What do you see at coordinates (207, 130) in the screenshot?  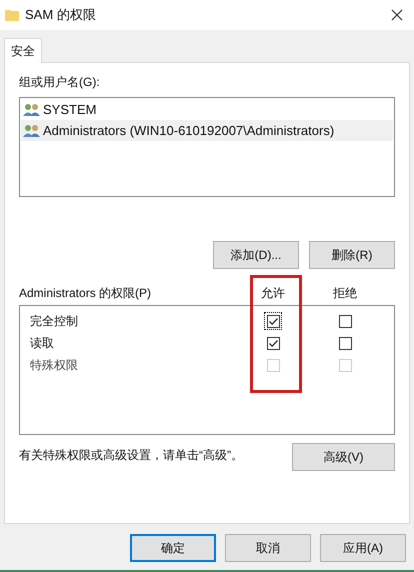 I see `user-item: Administrators (WIN10-610192007\Administrators)` at bounding box center [207, 130].